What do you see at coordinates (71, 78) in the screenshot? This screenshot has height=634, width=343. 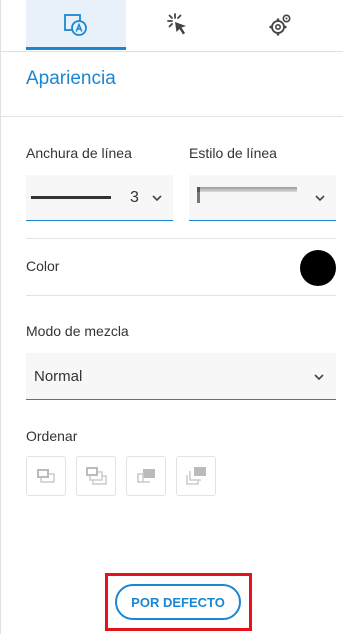 I see `section-title: Apariencia` at bounding box center [71, 78].